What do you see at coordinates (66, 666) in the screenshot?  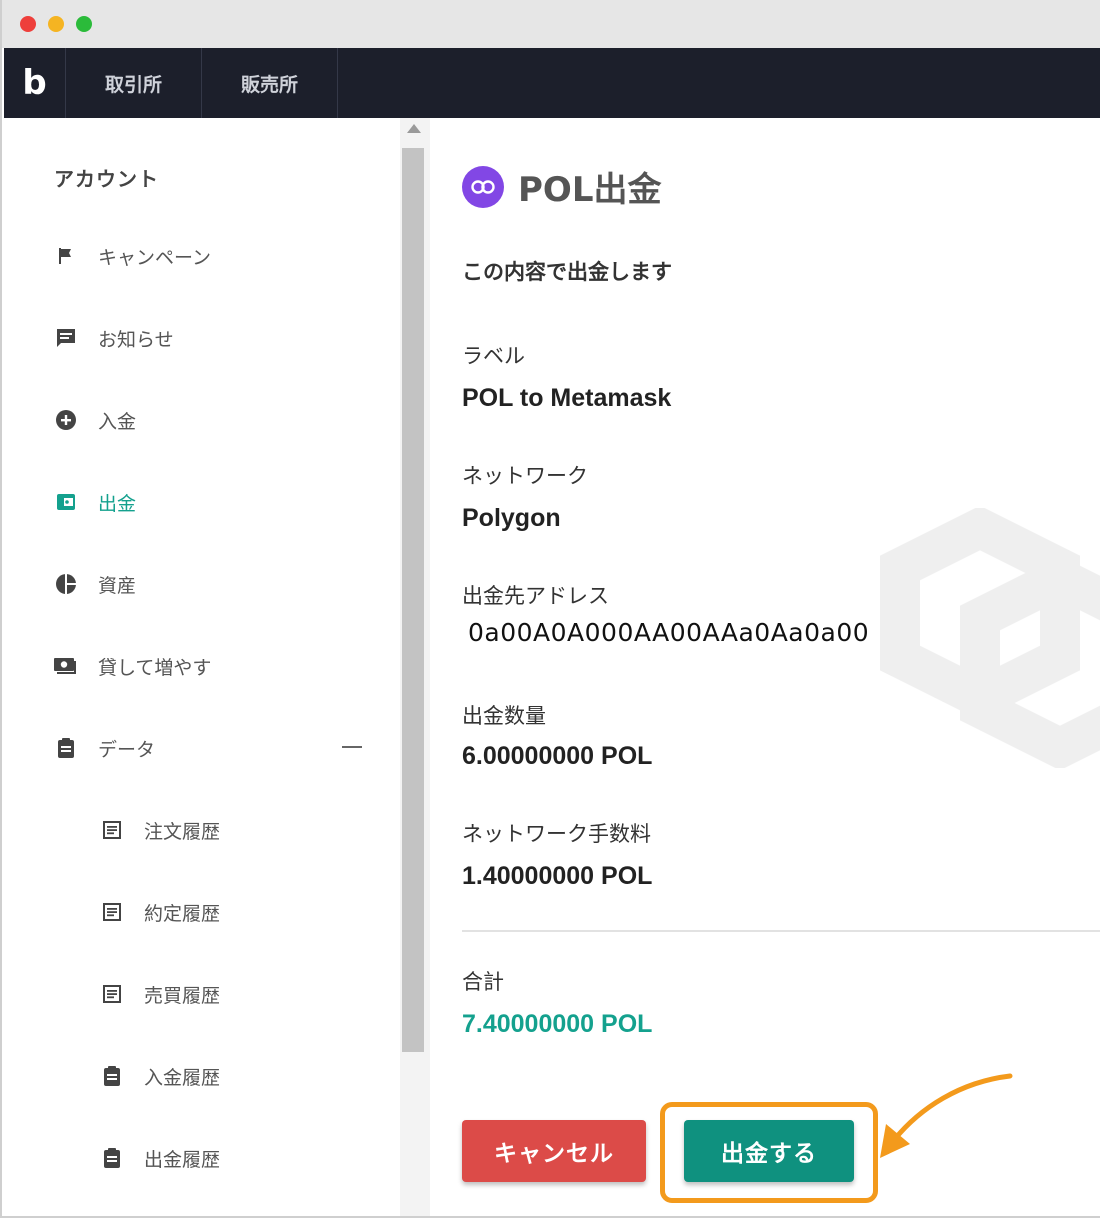 I see `money-icon` at bounding box center [66, 666].